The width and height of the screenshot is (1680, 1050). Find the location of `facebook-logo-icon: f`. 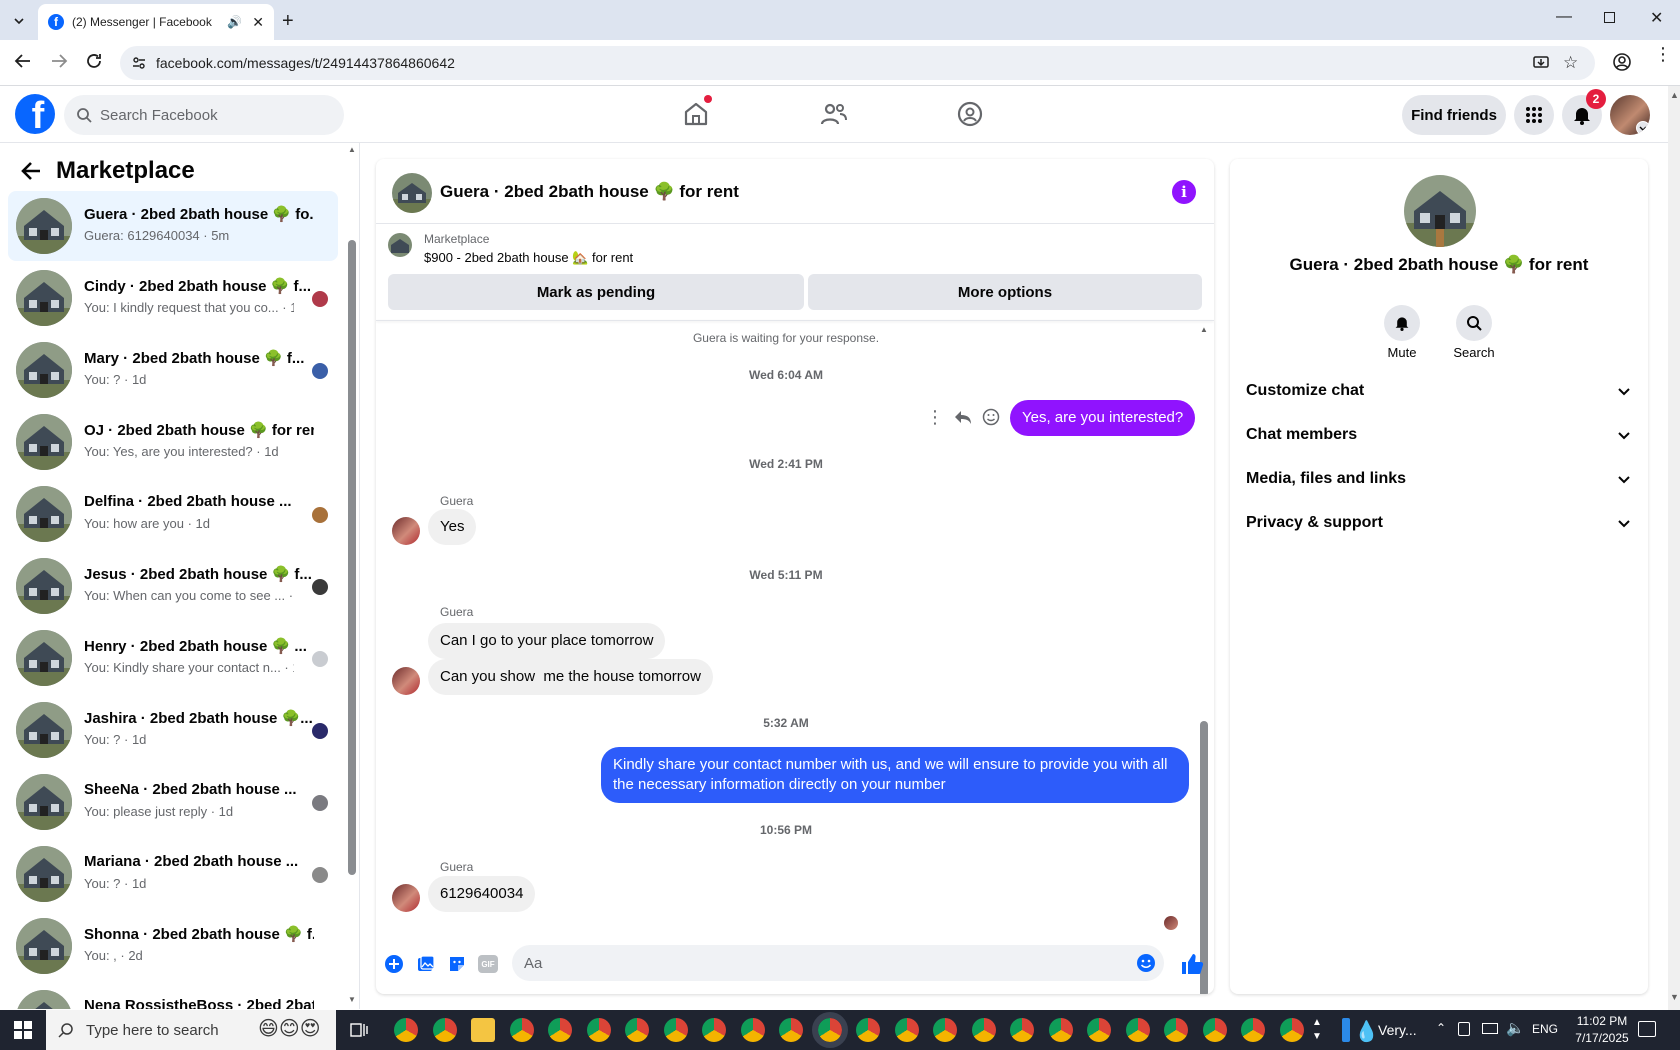

facebook-logo-icon: f is located at coordinates (35, 114).